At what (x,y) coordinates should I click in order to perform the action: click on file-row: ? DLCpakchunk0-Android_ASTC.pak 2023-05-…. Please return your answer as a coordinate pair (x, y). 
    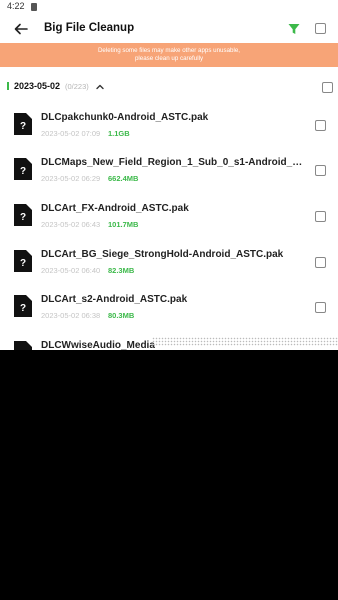
    Looking at the image, I should click on (169, 132).